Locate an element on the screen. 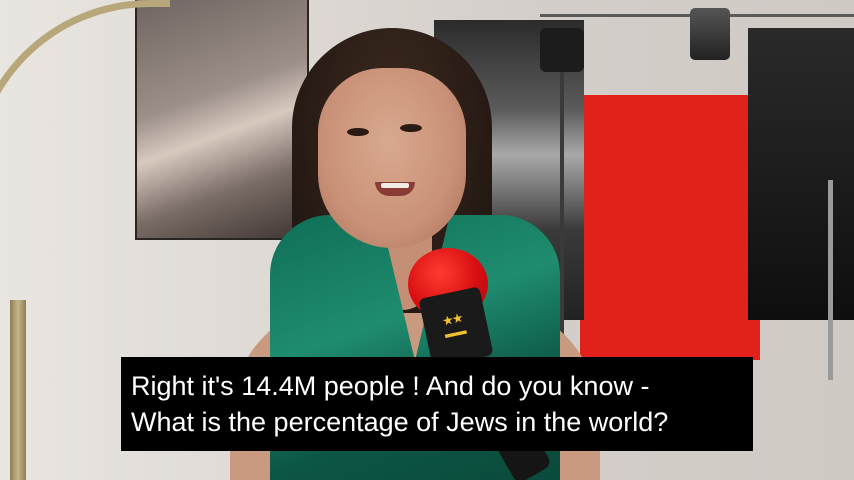  spotlight is located at coordinates (710, 34).